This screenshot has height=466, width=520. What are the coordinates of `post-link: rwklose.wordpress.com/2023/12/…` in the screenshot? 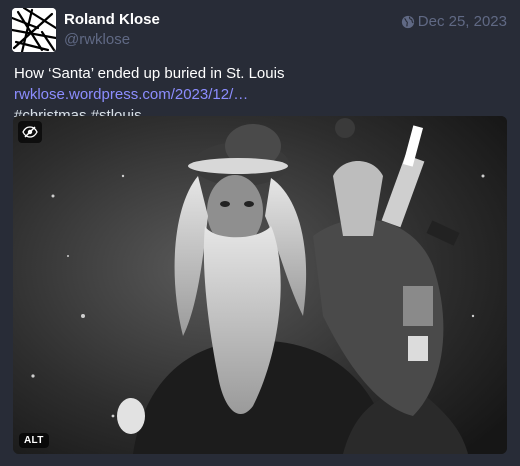 It's located at (131, 94).